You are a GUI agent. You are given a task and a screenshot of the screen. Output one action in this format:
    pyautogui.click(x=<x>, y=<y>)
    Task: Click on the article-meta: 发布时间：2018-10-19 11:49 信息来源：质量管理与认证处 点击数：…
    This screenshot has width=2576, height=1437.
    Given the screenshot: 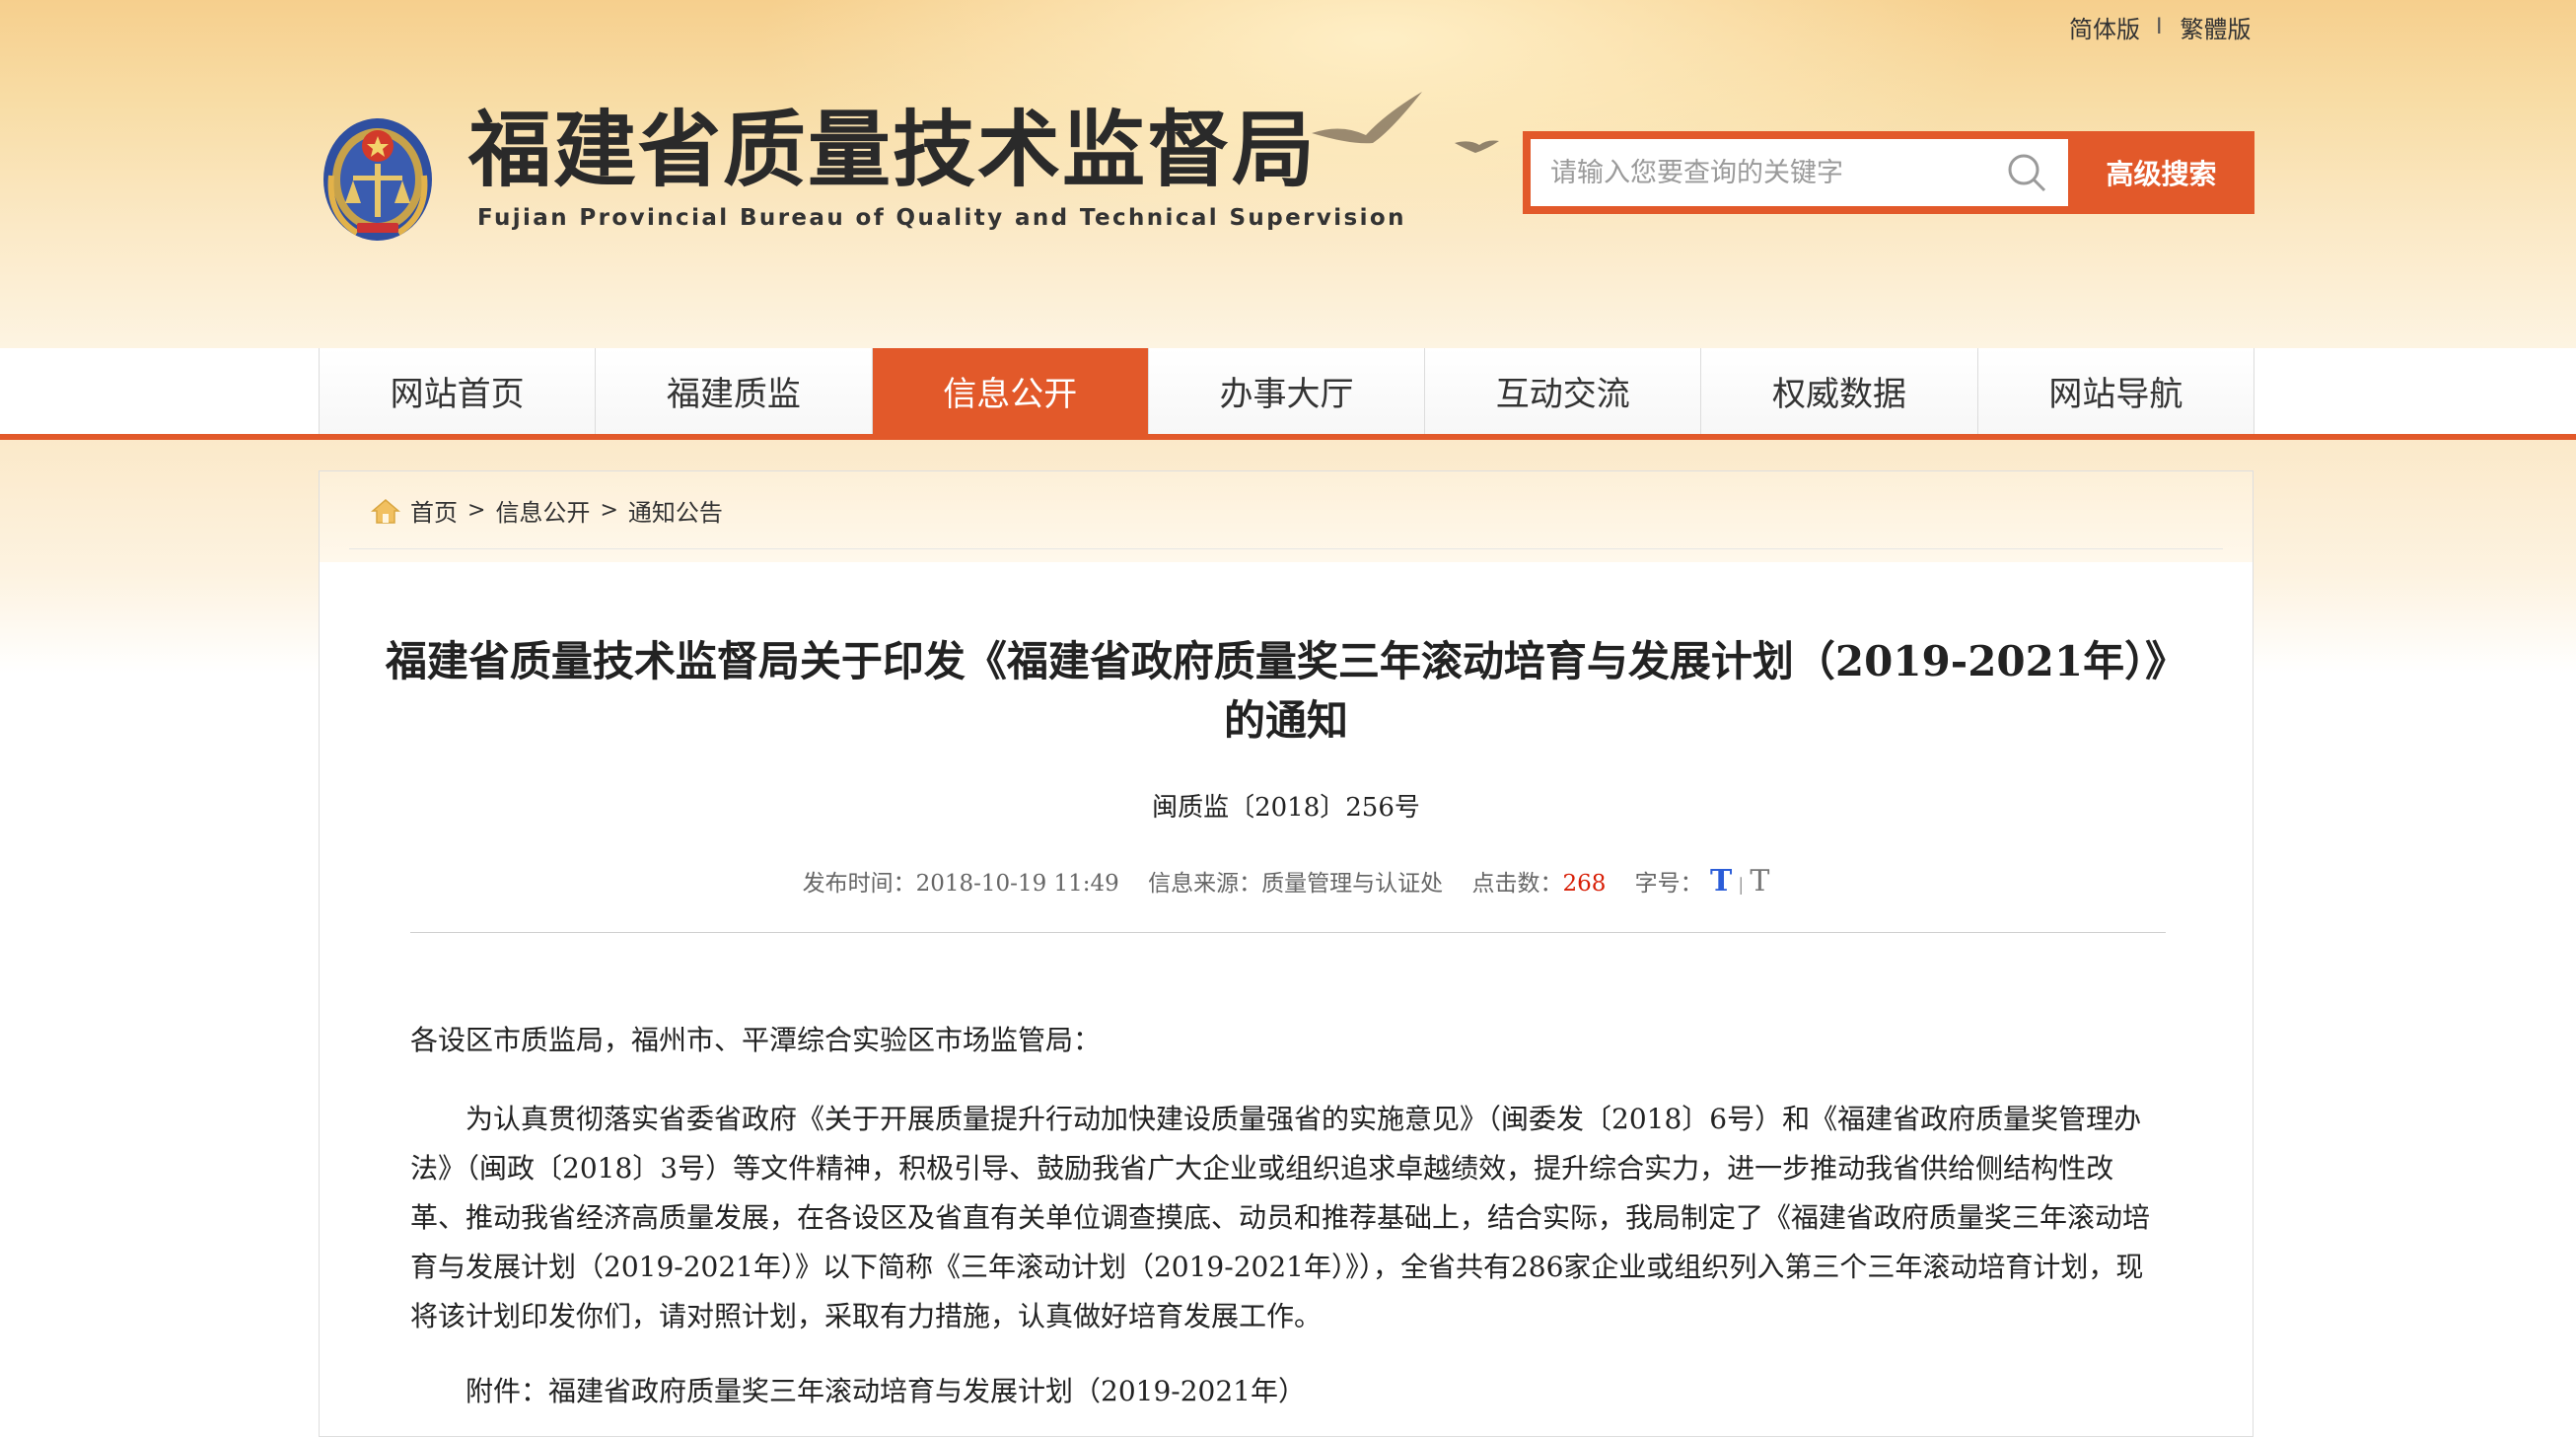 What is the action you would take?
    pyautogui.click(x=1286, y=881)
    